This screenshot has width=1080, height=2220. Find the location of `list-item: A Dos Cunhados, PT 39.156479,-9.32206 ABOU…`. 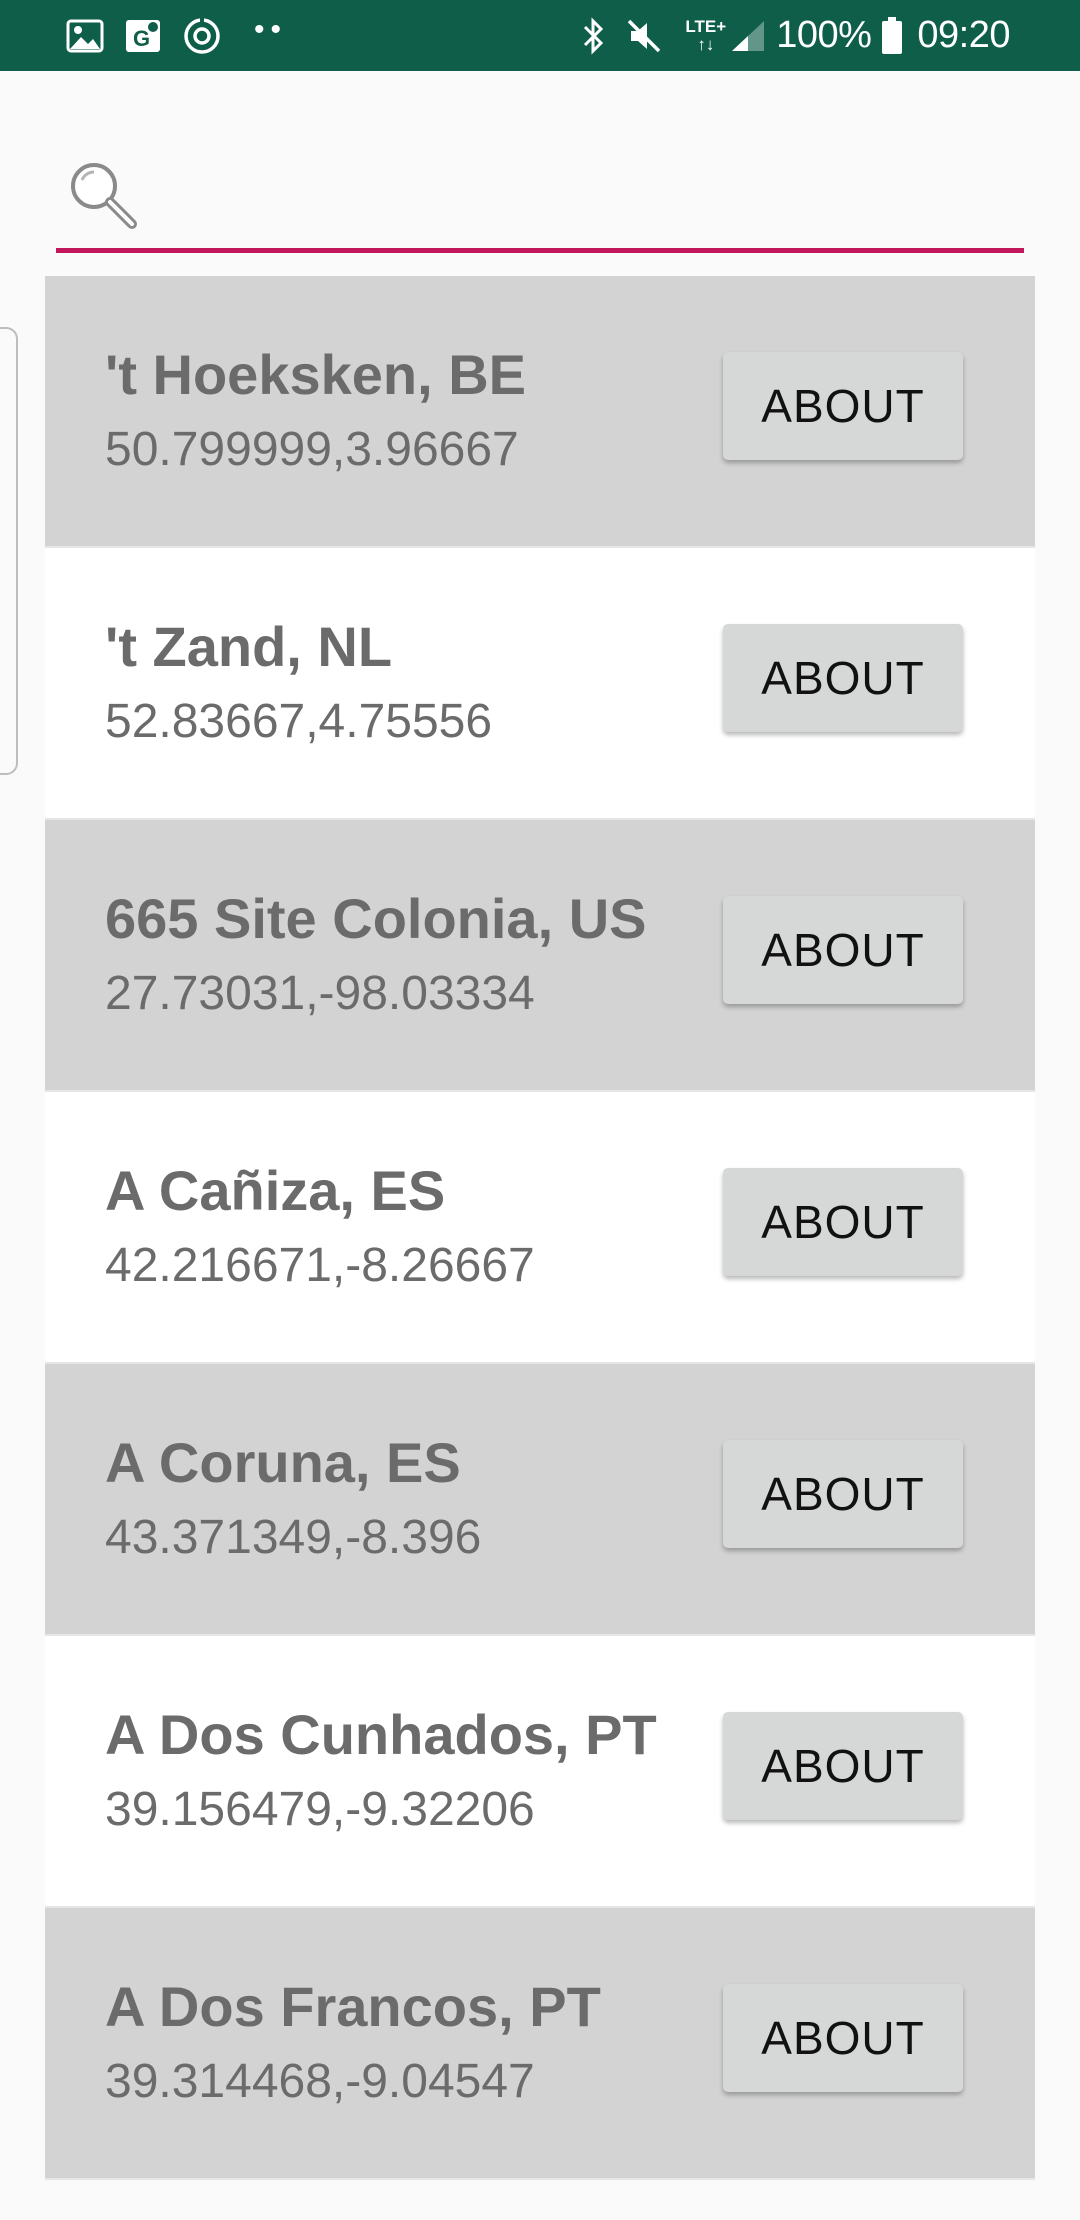

list-item: A Dos Cunhados, PT 39.156479,-9.32206 ABOU… is located at coordinates (540, 1772).